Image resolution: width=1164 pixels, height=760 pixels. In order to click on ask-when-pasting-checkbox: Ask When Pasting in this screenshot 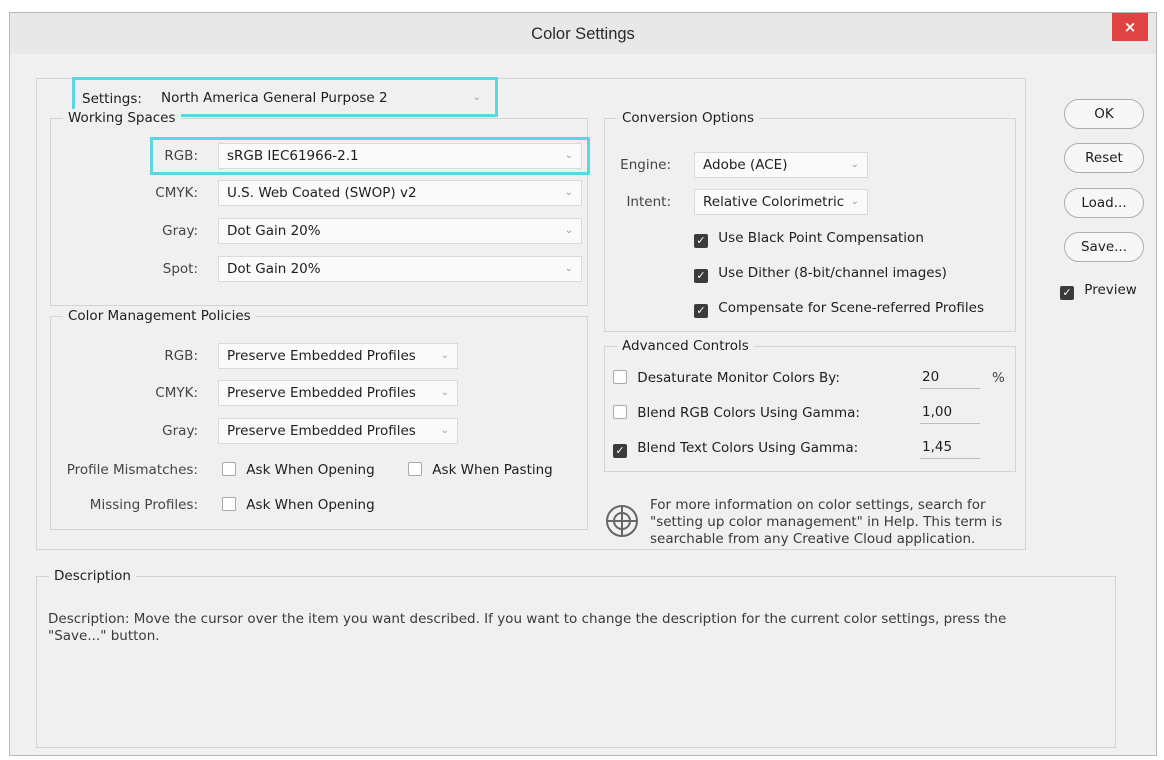, I will do `click(480, 470)`.